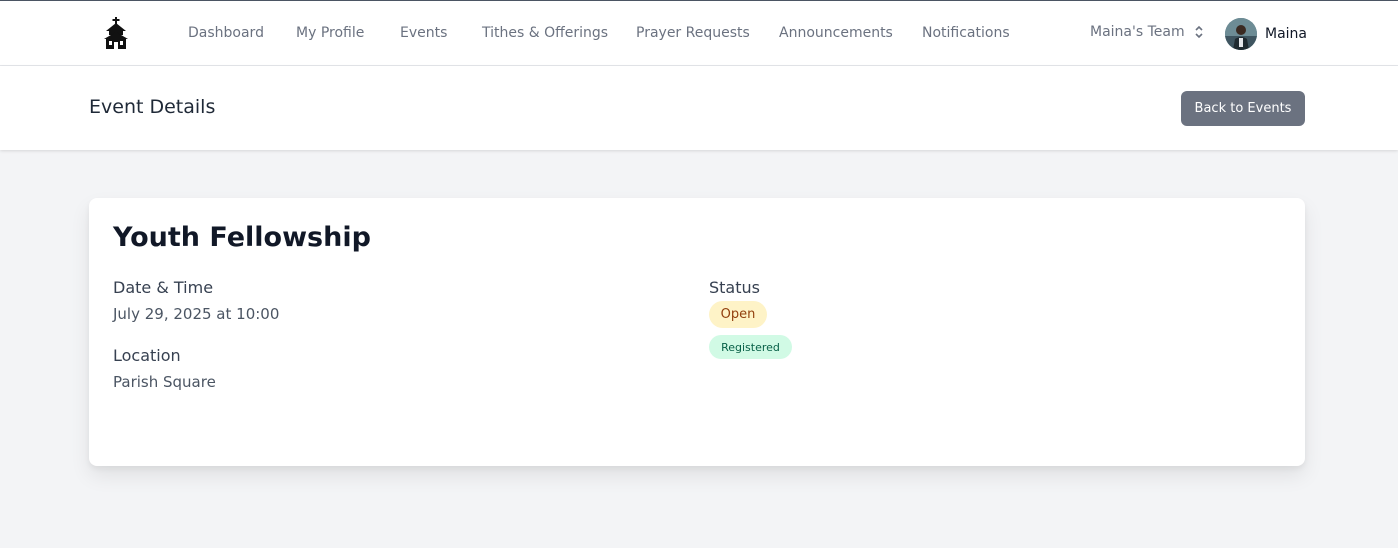 Image resolution: width=1398 pixels, height=548 pixels. Describe the element at coordinates (196, 314) in the screenshot. I see `date-time-value: July 29, 2025 at 10:00` at that location.